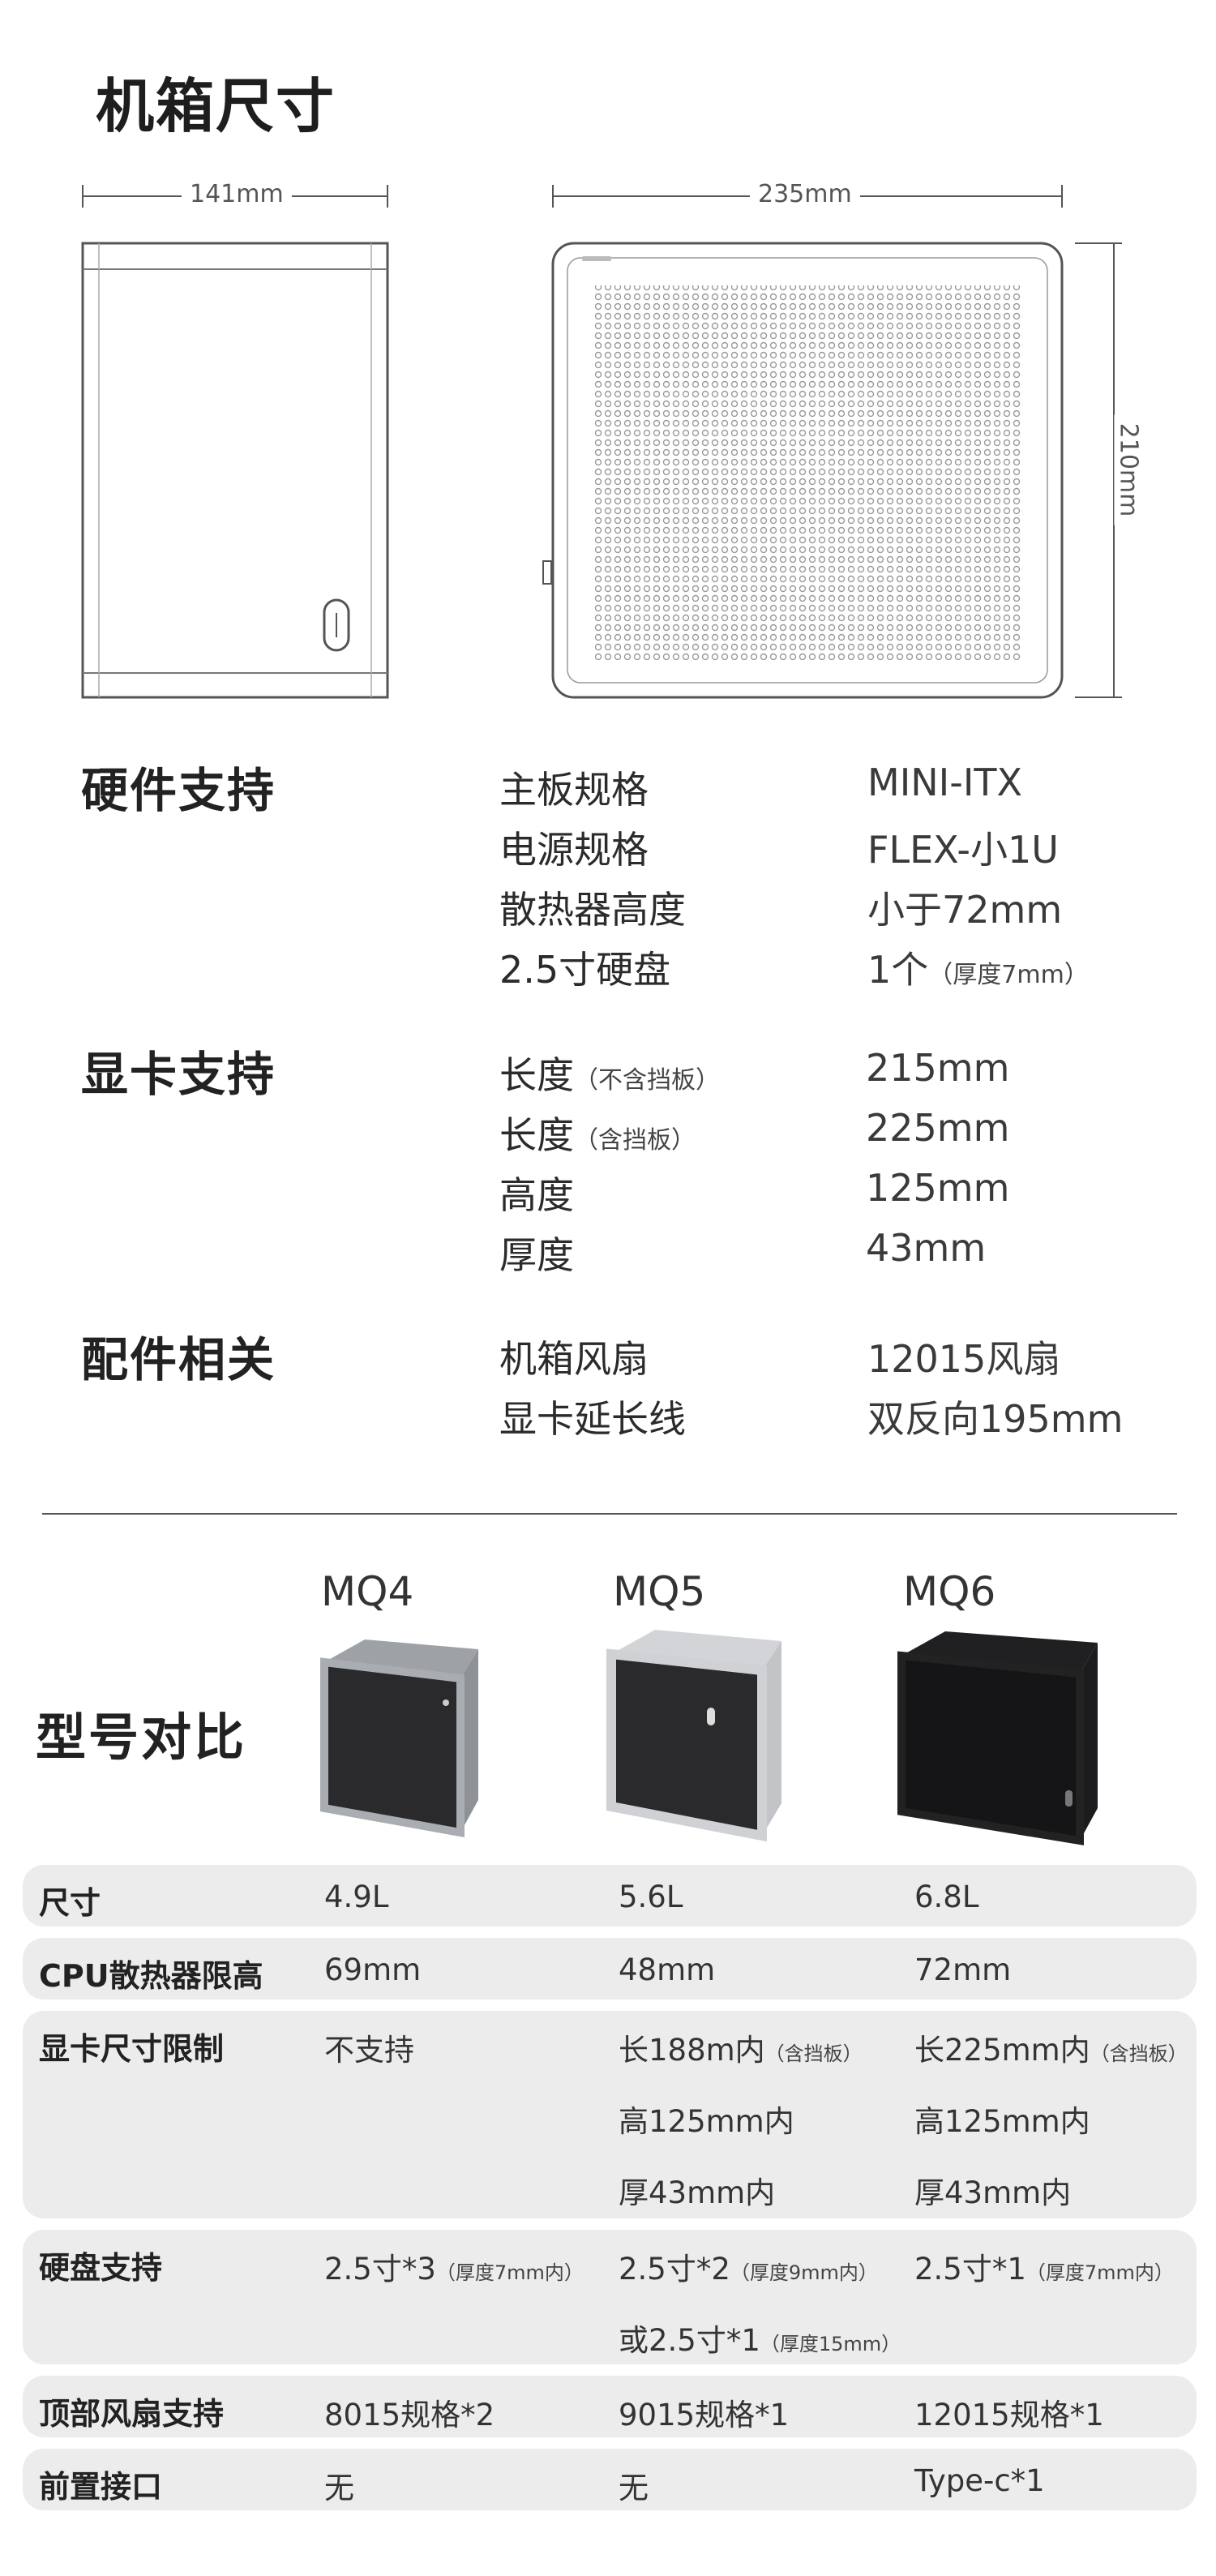 The height and width of the screenshot is (2576, 1216). I want to click on mq4-gpu: 不支持, so click(369, 2050).